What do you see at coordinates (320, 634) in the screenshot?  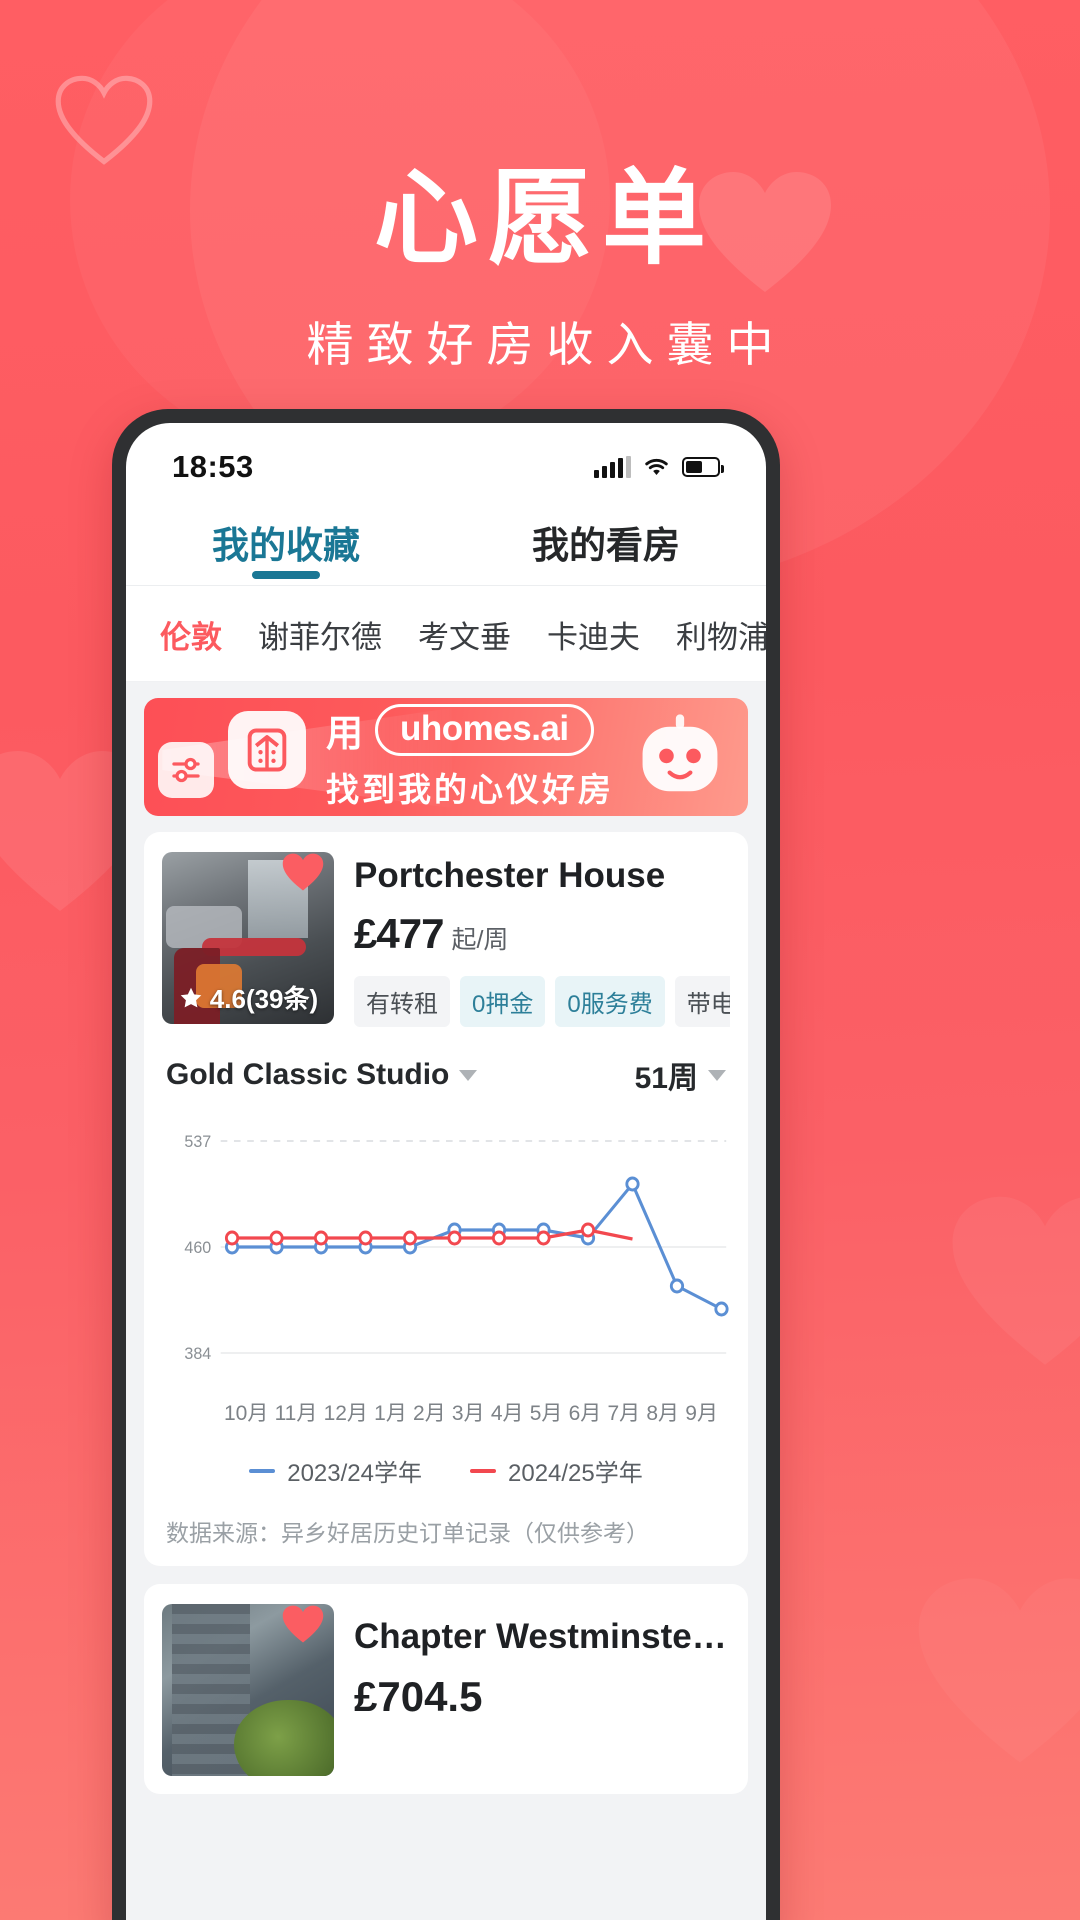 I see `city-chip-sheffield: 谢菲尔德` at bounding box center [320, 634].